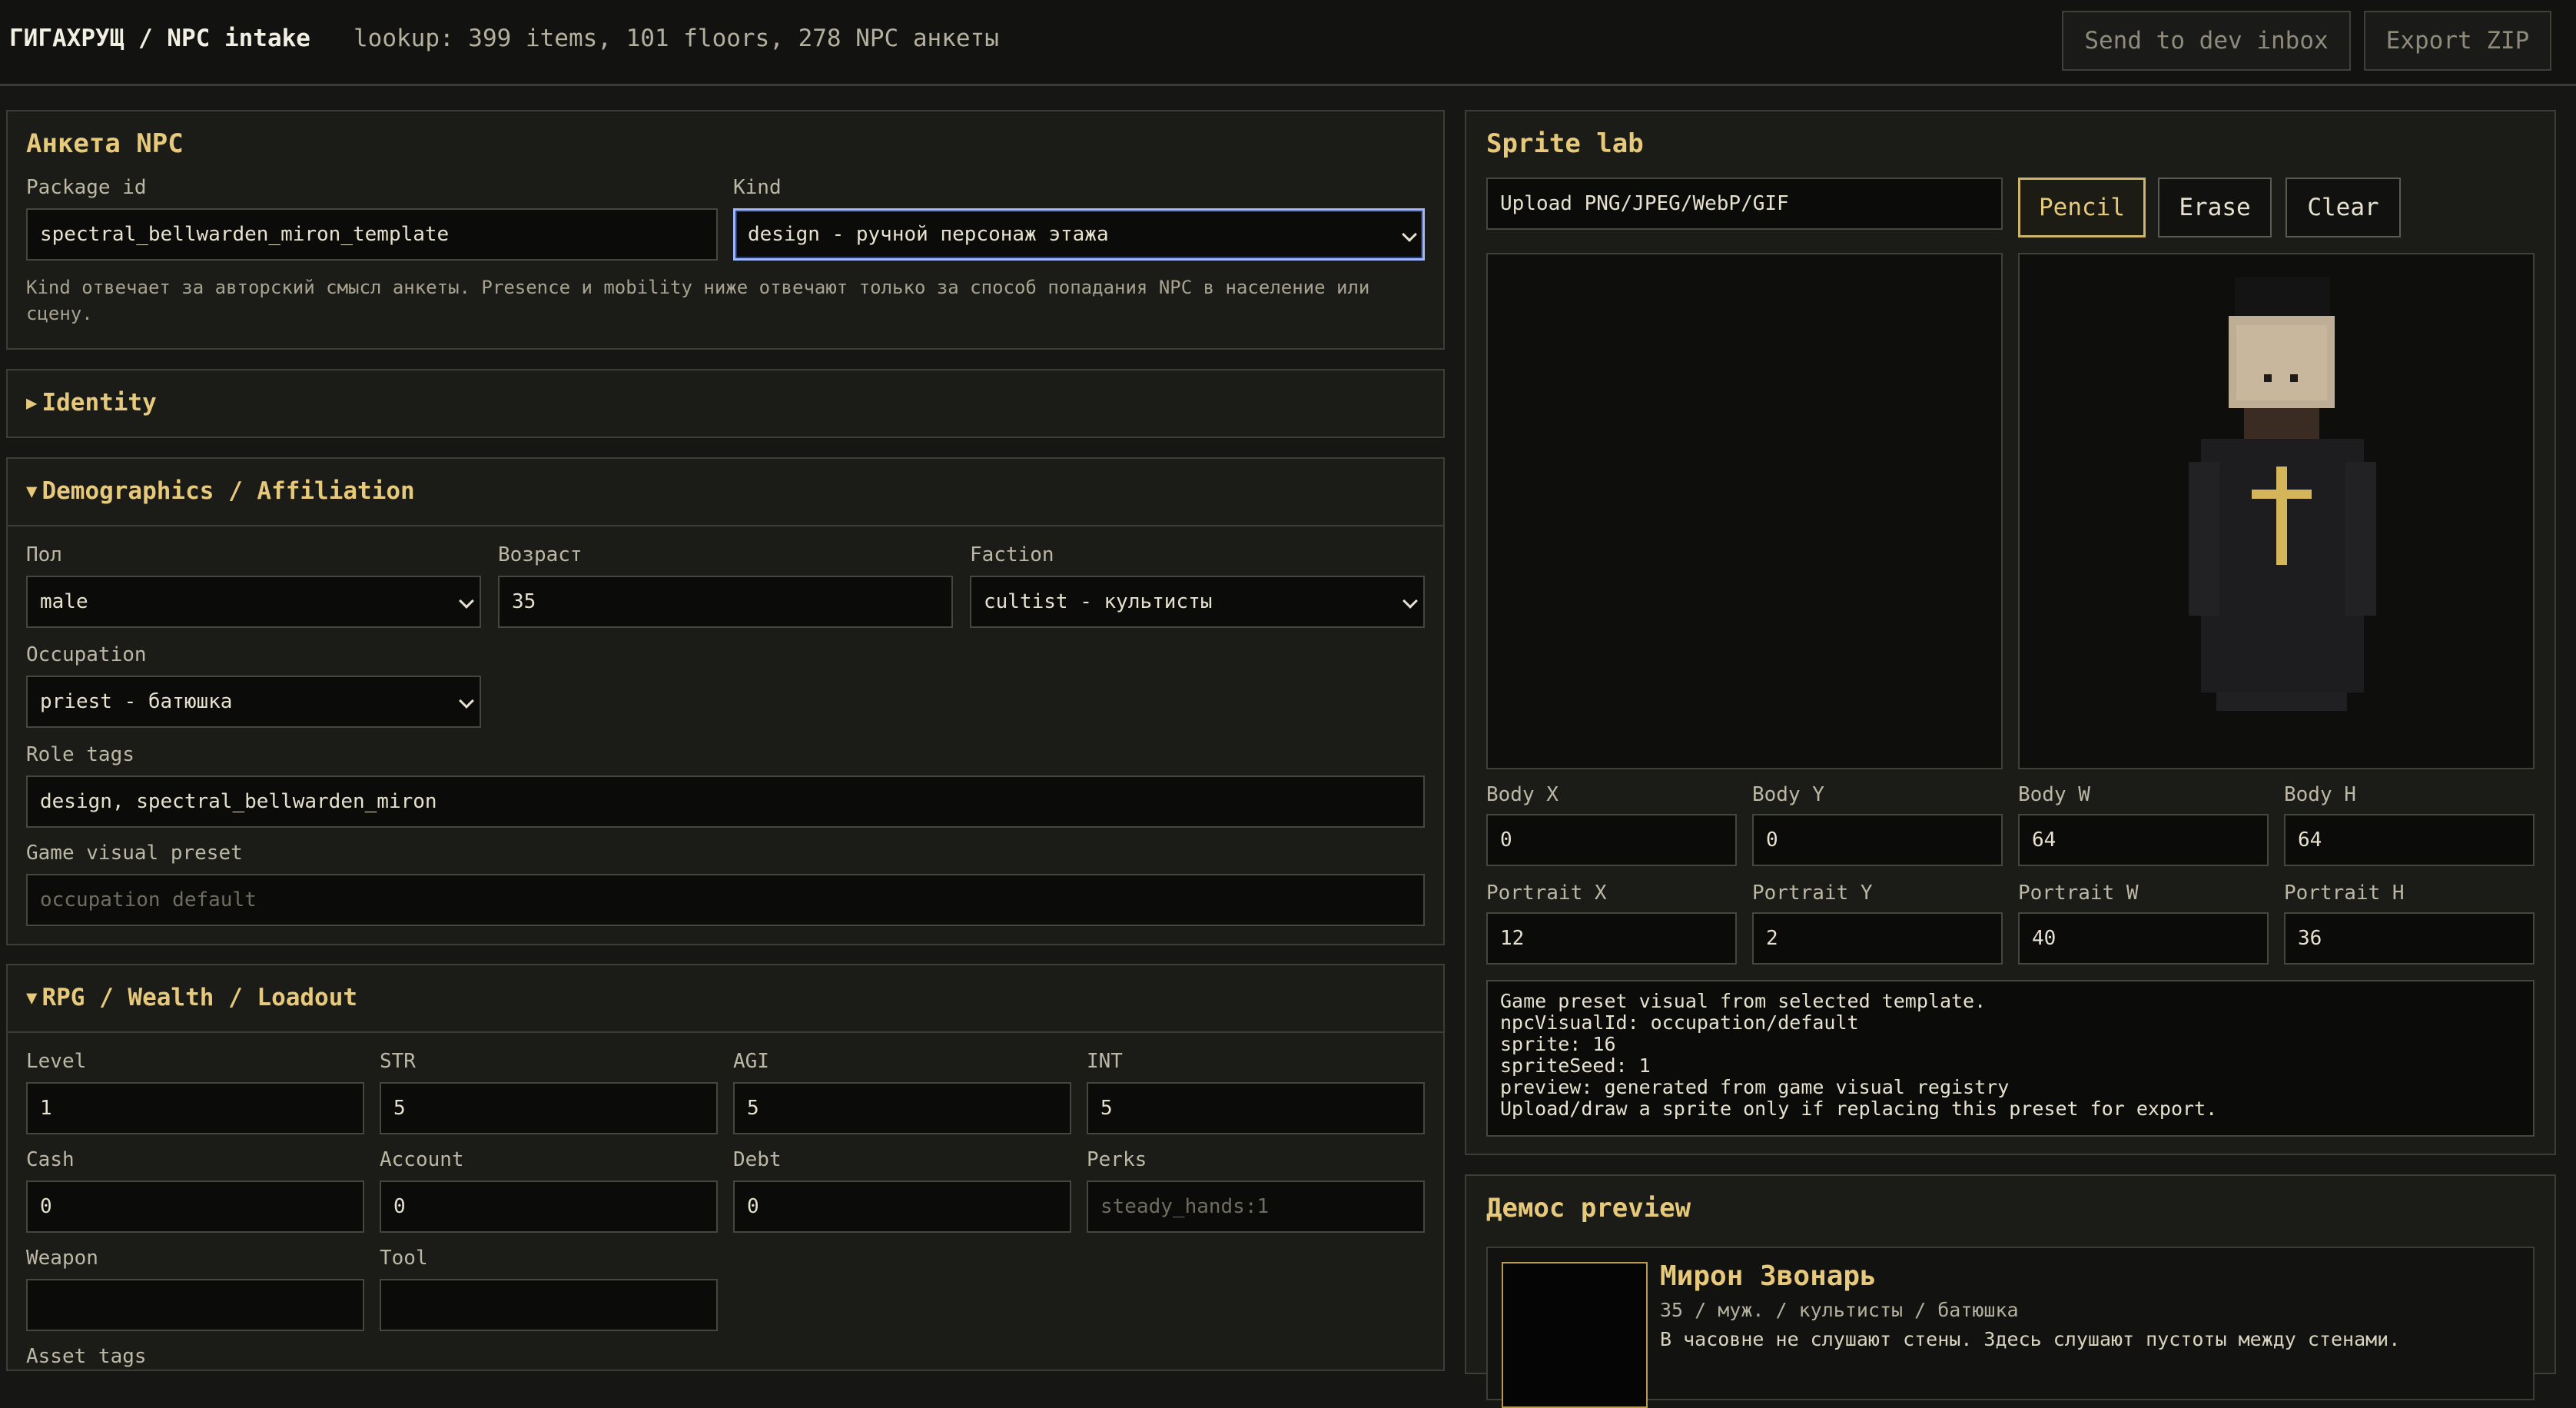 This screenshot has height=1408, width=2576. I want to click on visual-preset-label: Game visual preset, so click(134, 853).